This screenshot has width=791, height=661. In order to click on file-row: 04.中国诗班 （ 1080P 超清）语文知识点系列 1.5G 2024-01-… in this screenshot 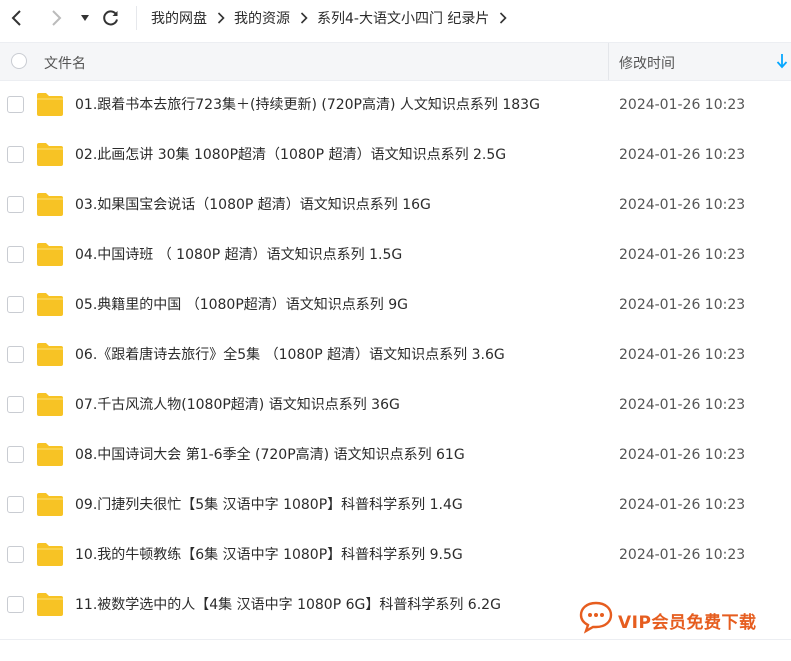, I will do `click(395, 255)`.